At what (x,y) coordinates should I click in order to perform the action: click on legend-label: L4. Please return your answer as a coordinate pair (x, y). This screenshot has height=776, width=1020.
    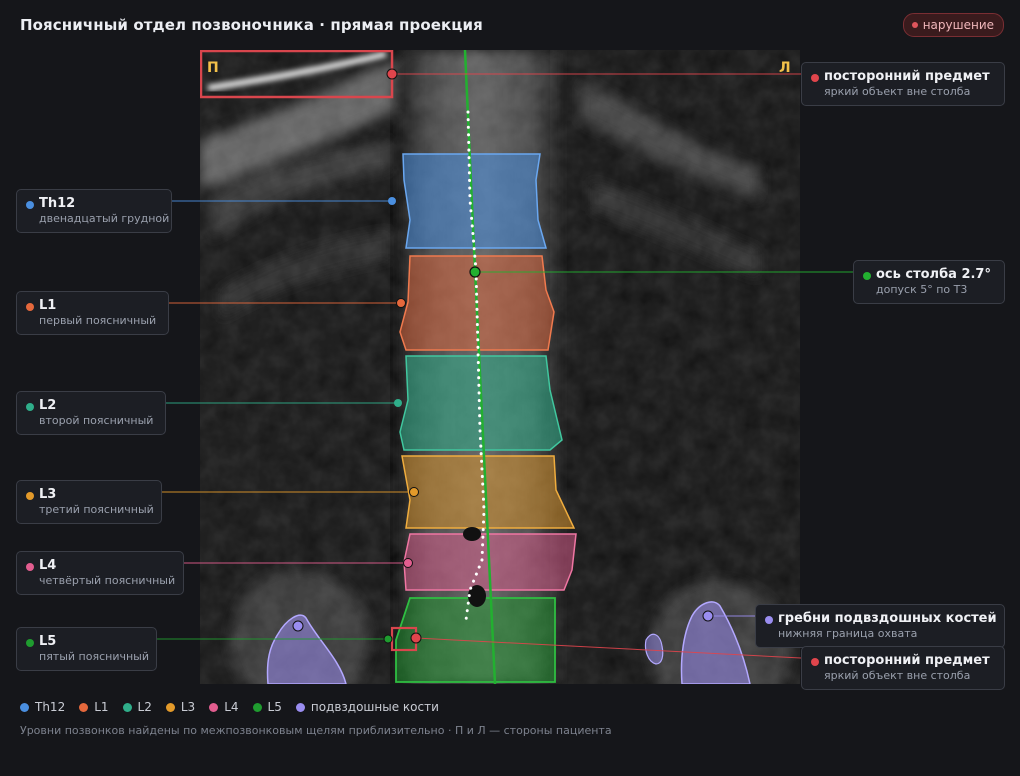
    Looking at the image, I should click on (231, 707).